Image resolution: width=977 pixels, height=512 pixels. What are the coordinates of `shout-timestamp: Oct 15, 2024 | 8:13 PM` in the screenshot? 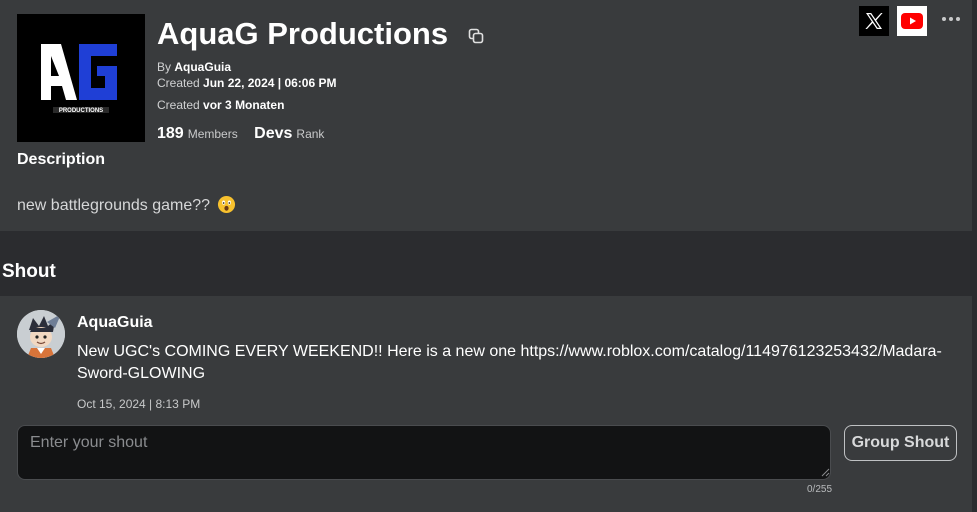 It's located at (139, 404).